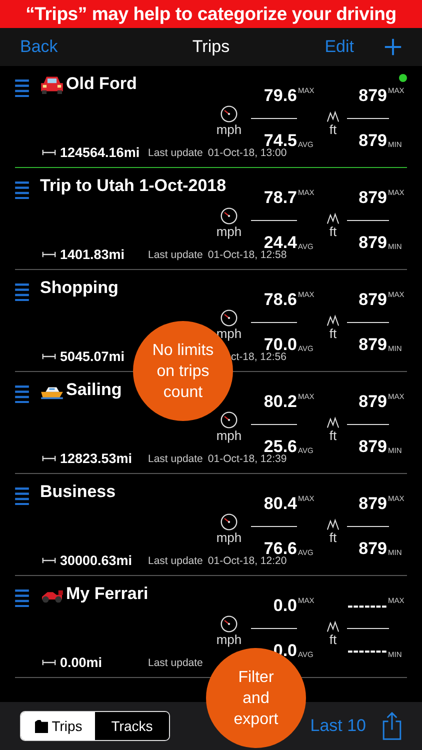 This screenshot has width=422, height=750. I want to click on trip-distance: 30000.63mi, so click(97, 560).